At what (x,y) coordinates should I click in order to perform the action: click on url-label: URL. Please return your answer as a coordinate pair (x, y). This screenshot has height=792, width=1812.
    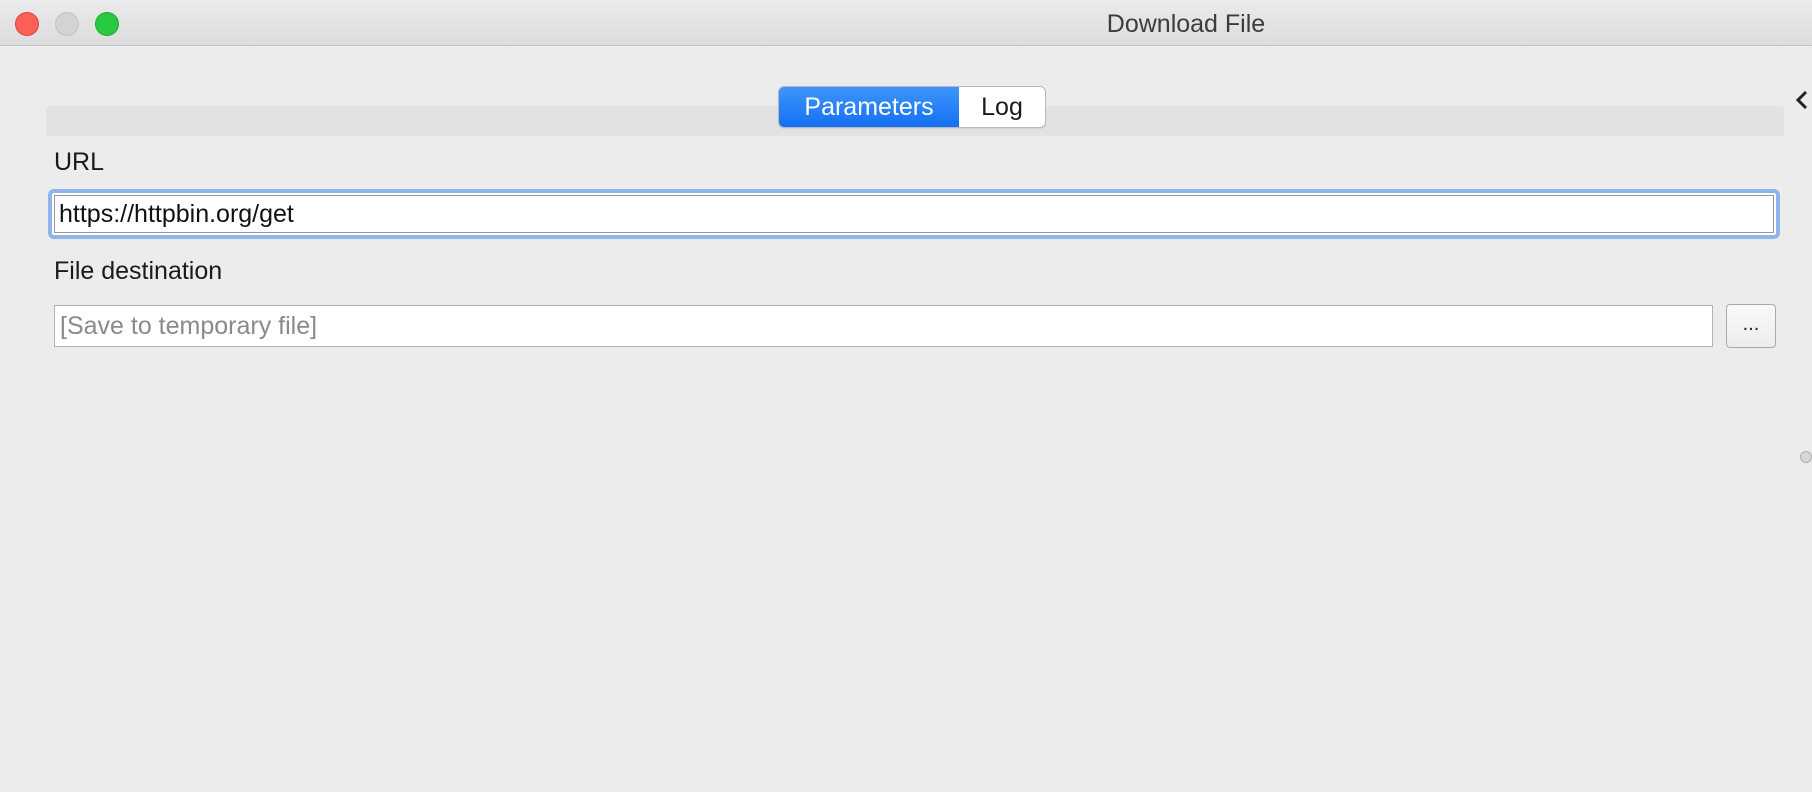
    Looking at the image, I should click on (79, 162).